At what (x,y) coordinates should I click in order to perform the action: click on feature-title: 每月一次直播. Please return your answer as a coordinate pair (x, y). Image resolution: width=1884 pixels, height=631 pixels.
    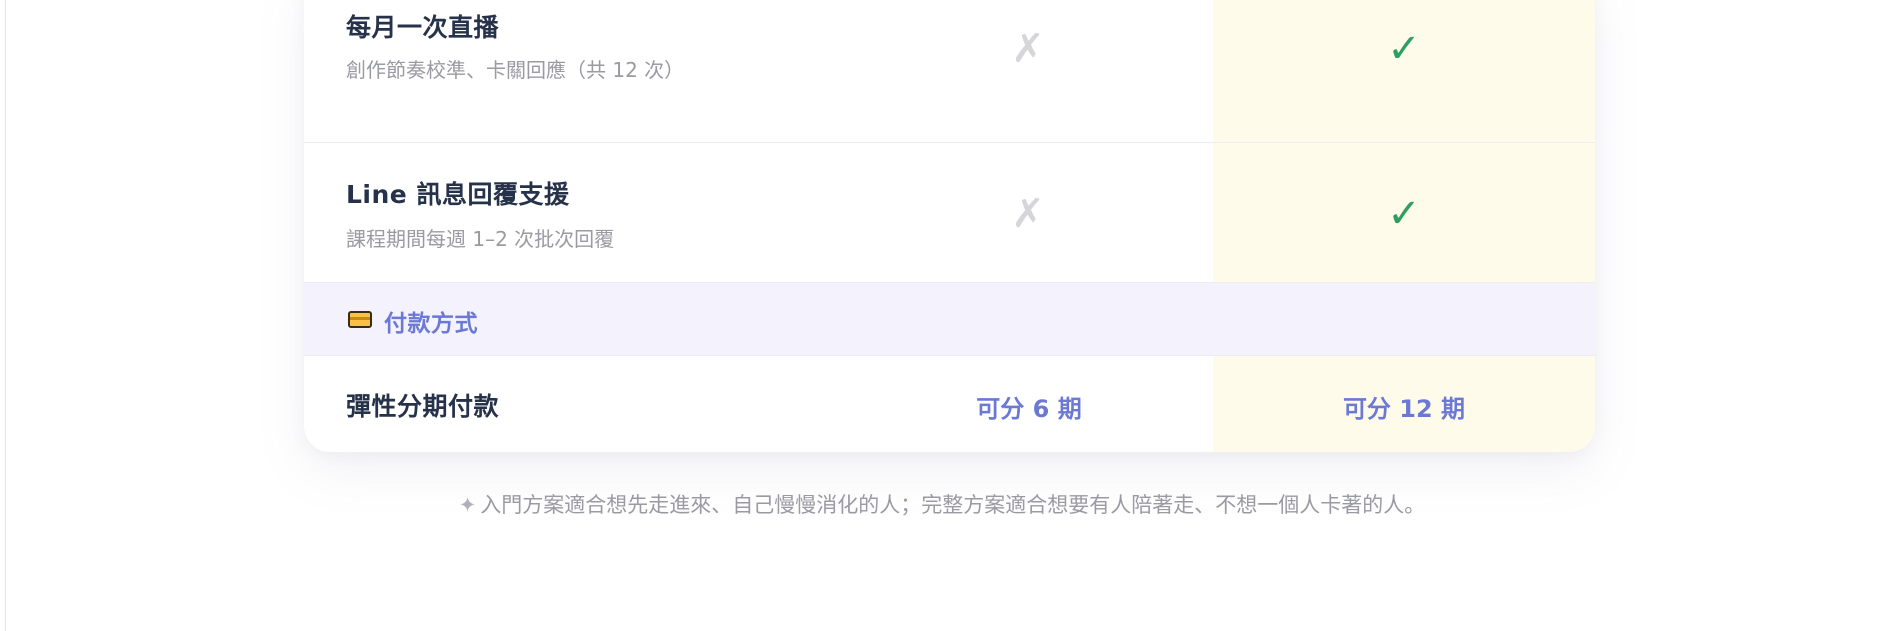
    Looking at the image, I should click on (423, 27).